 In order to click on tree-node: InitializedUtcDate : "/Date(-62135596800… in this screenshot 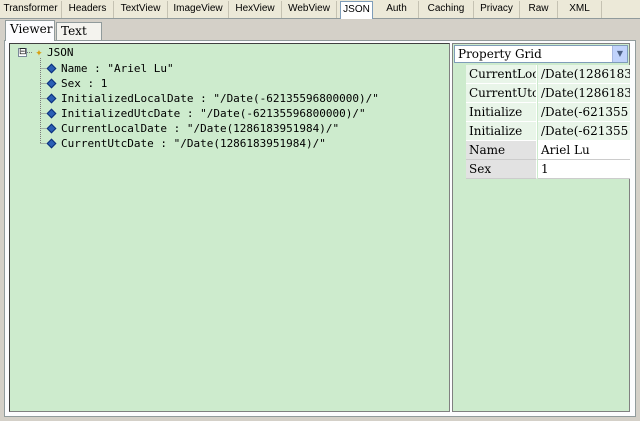, I will do `click(225, 113)`.